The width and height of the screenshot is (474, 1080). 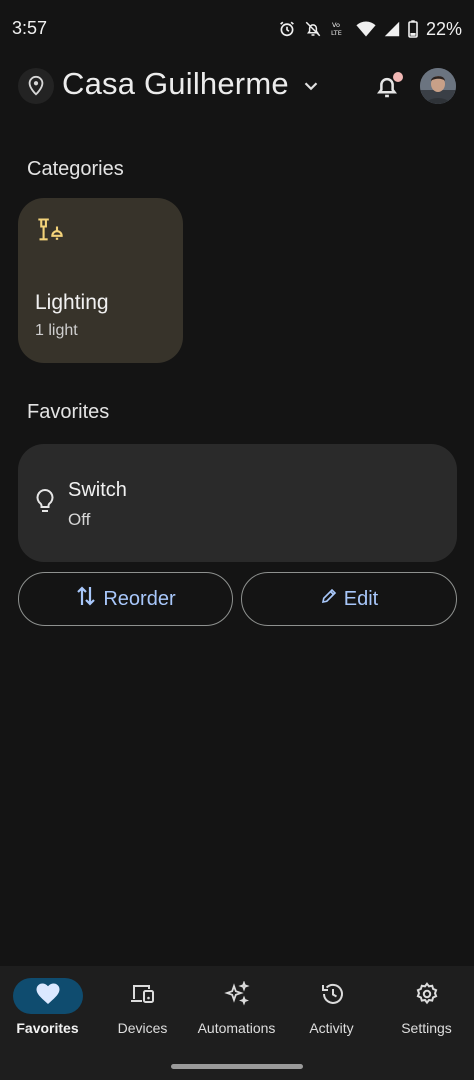 I want to click on reorder-icon, so click(x=86, y=599).